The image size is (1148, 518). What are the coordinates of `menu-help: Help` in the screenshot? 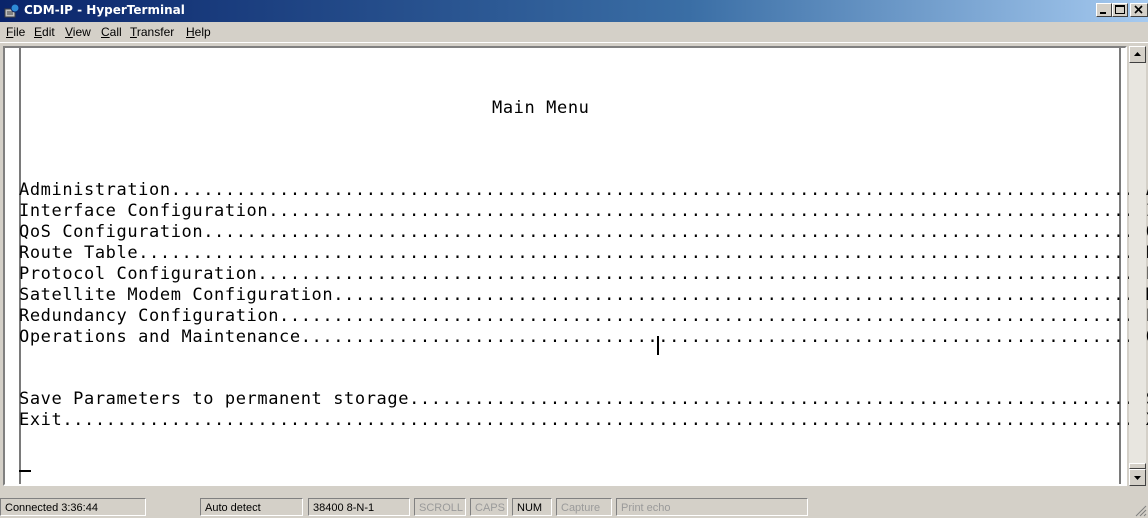 It's located at (198, 32).